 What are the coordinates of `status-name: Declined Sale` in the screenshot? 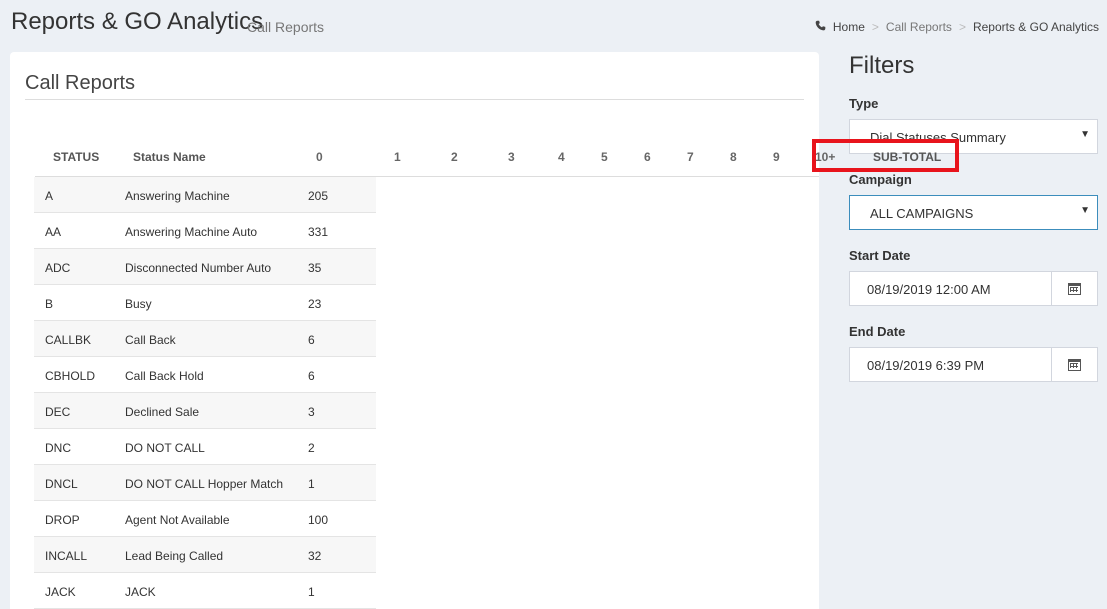 It's located at (162, 412).